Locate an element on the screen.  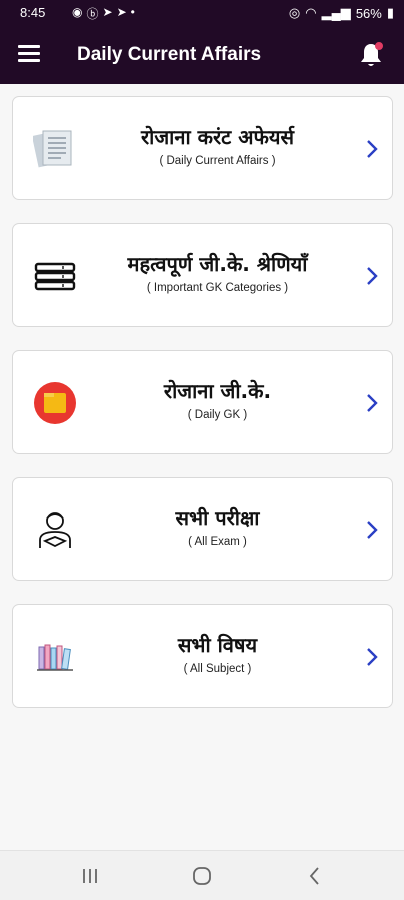
card-title: महत्वपूर्ण जी.के. श्रेणियाँ is located at coordinates (217, 264).